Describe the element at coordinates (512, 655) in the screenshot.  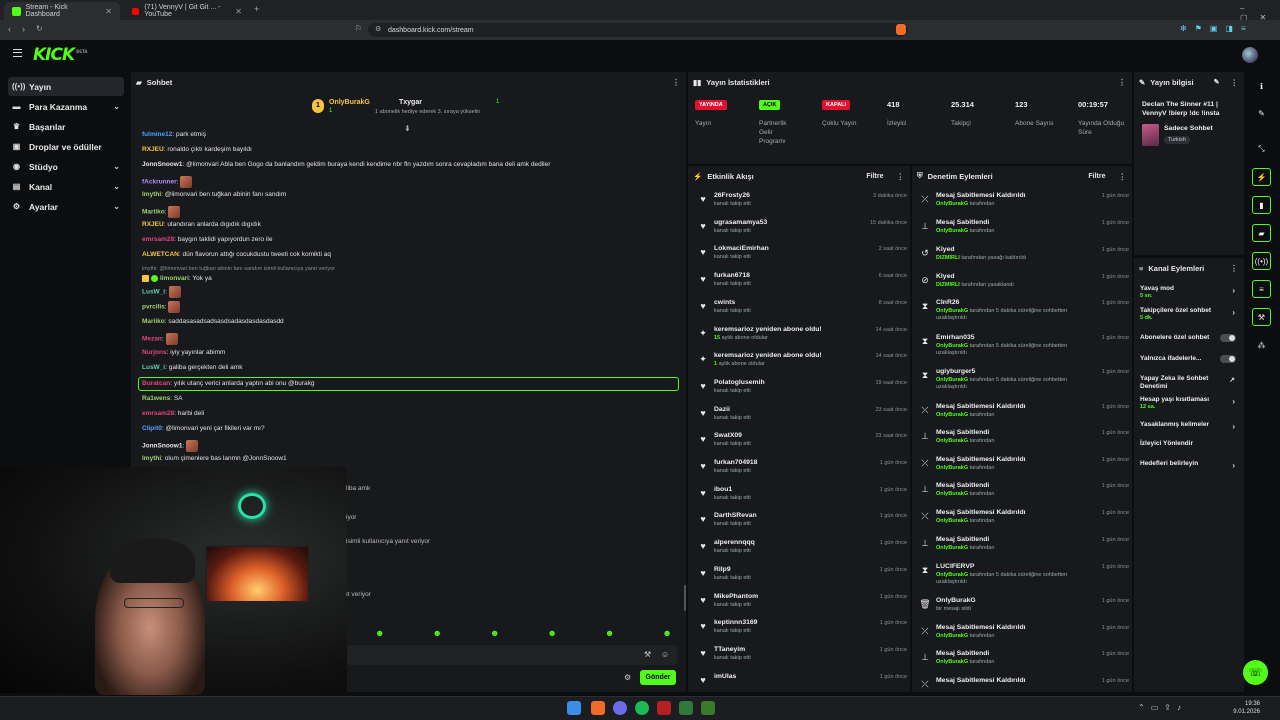
I see `chat-input` at that location.